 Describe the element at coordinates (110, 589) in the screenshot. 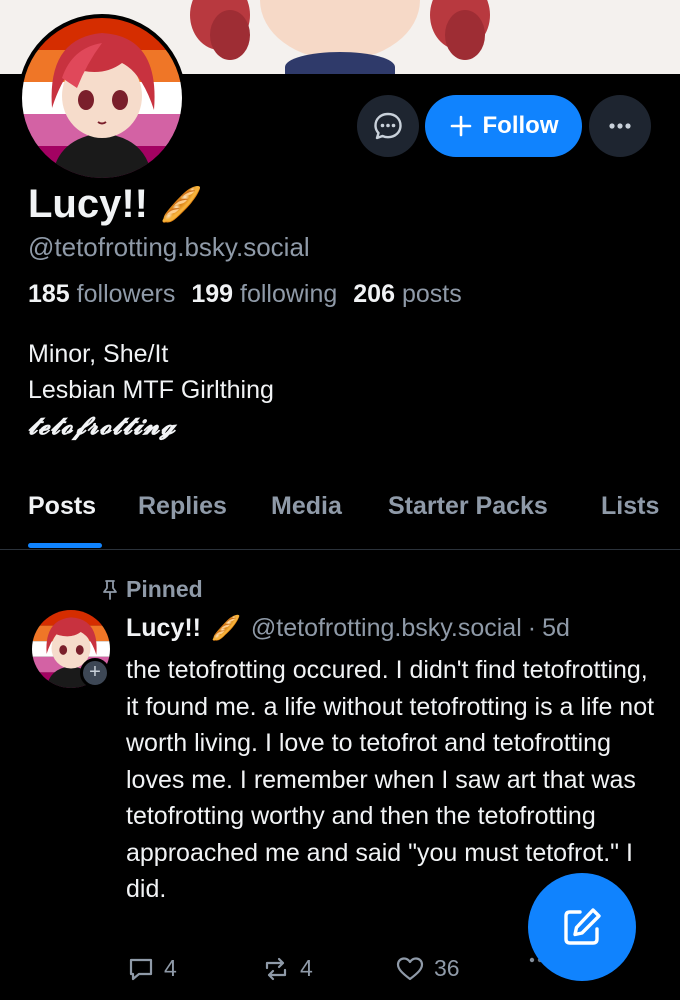

I see `pin-icon` at that location.